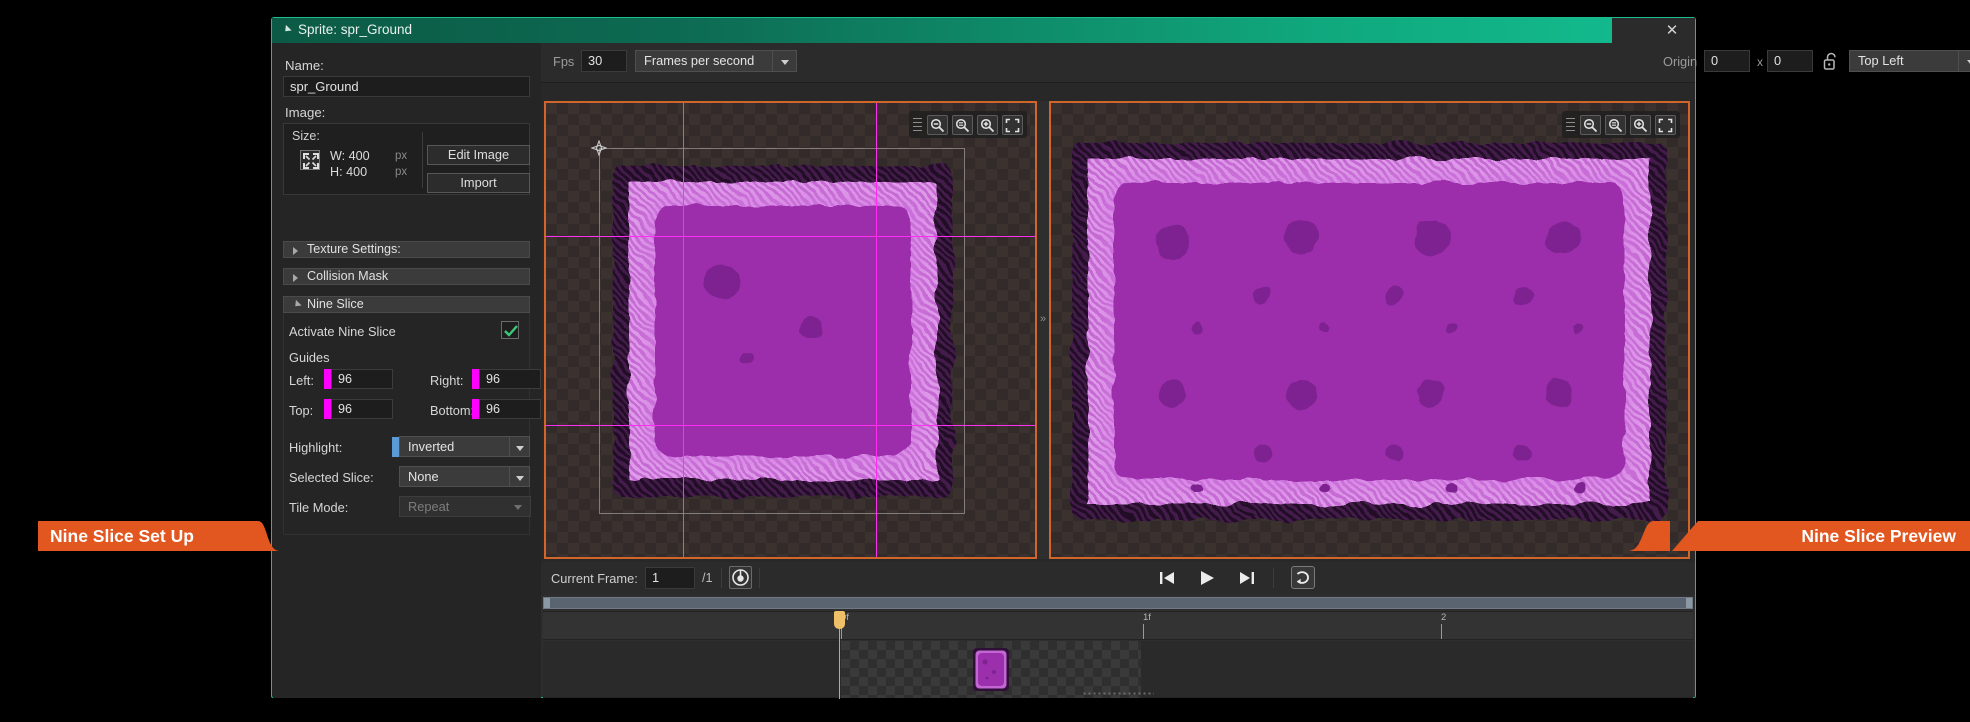 The image size is (1970, 722). Describe the element at coordinates (454, 476) in the screenshot. I see `selected-slice-dropdown: None` at that location.